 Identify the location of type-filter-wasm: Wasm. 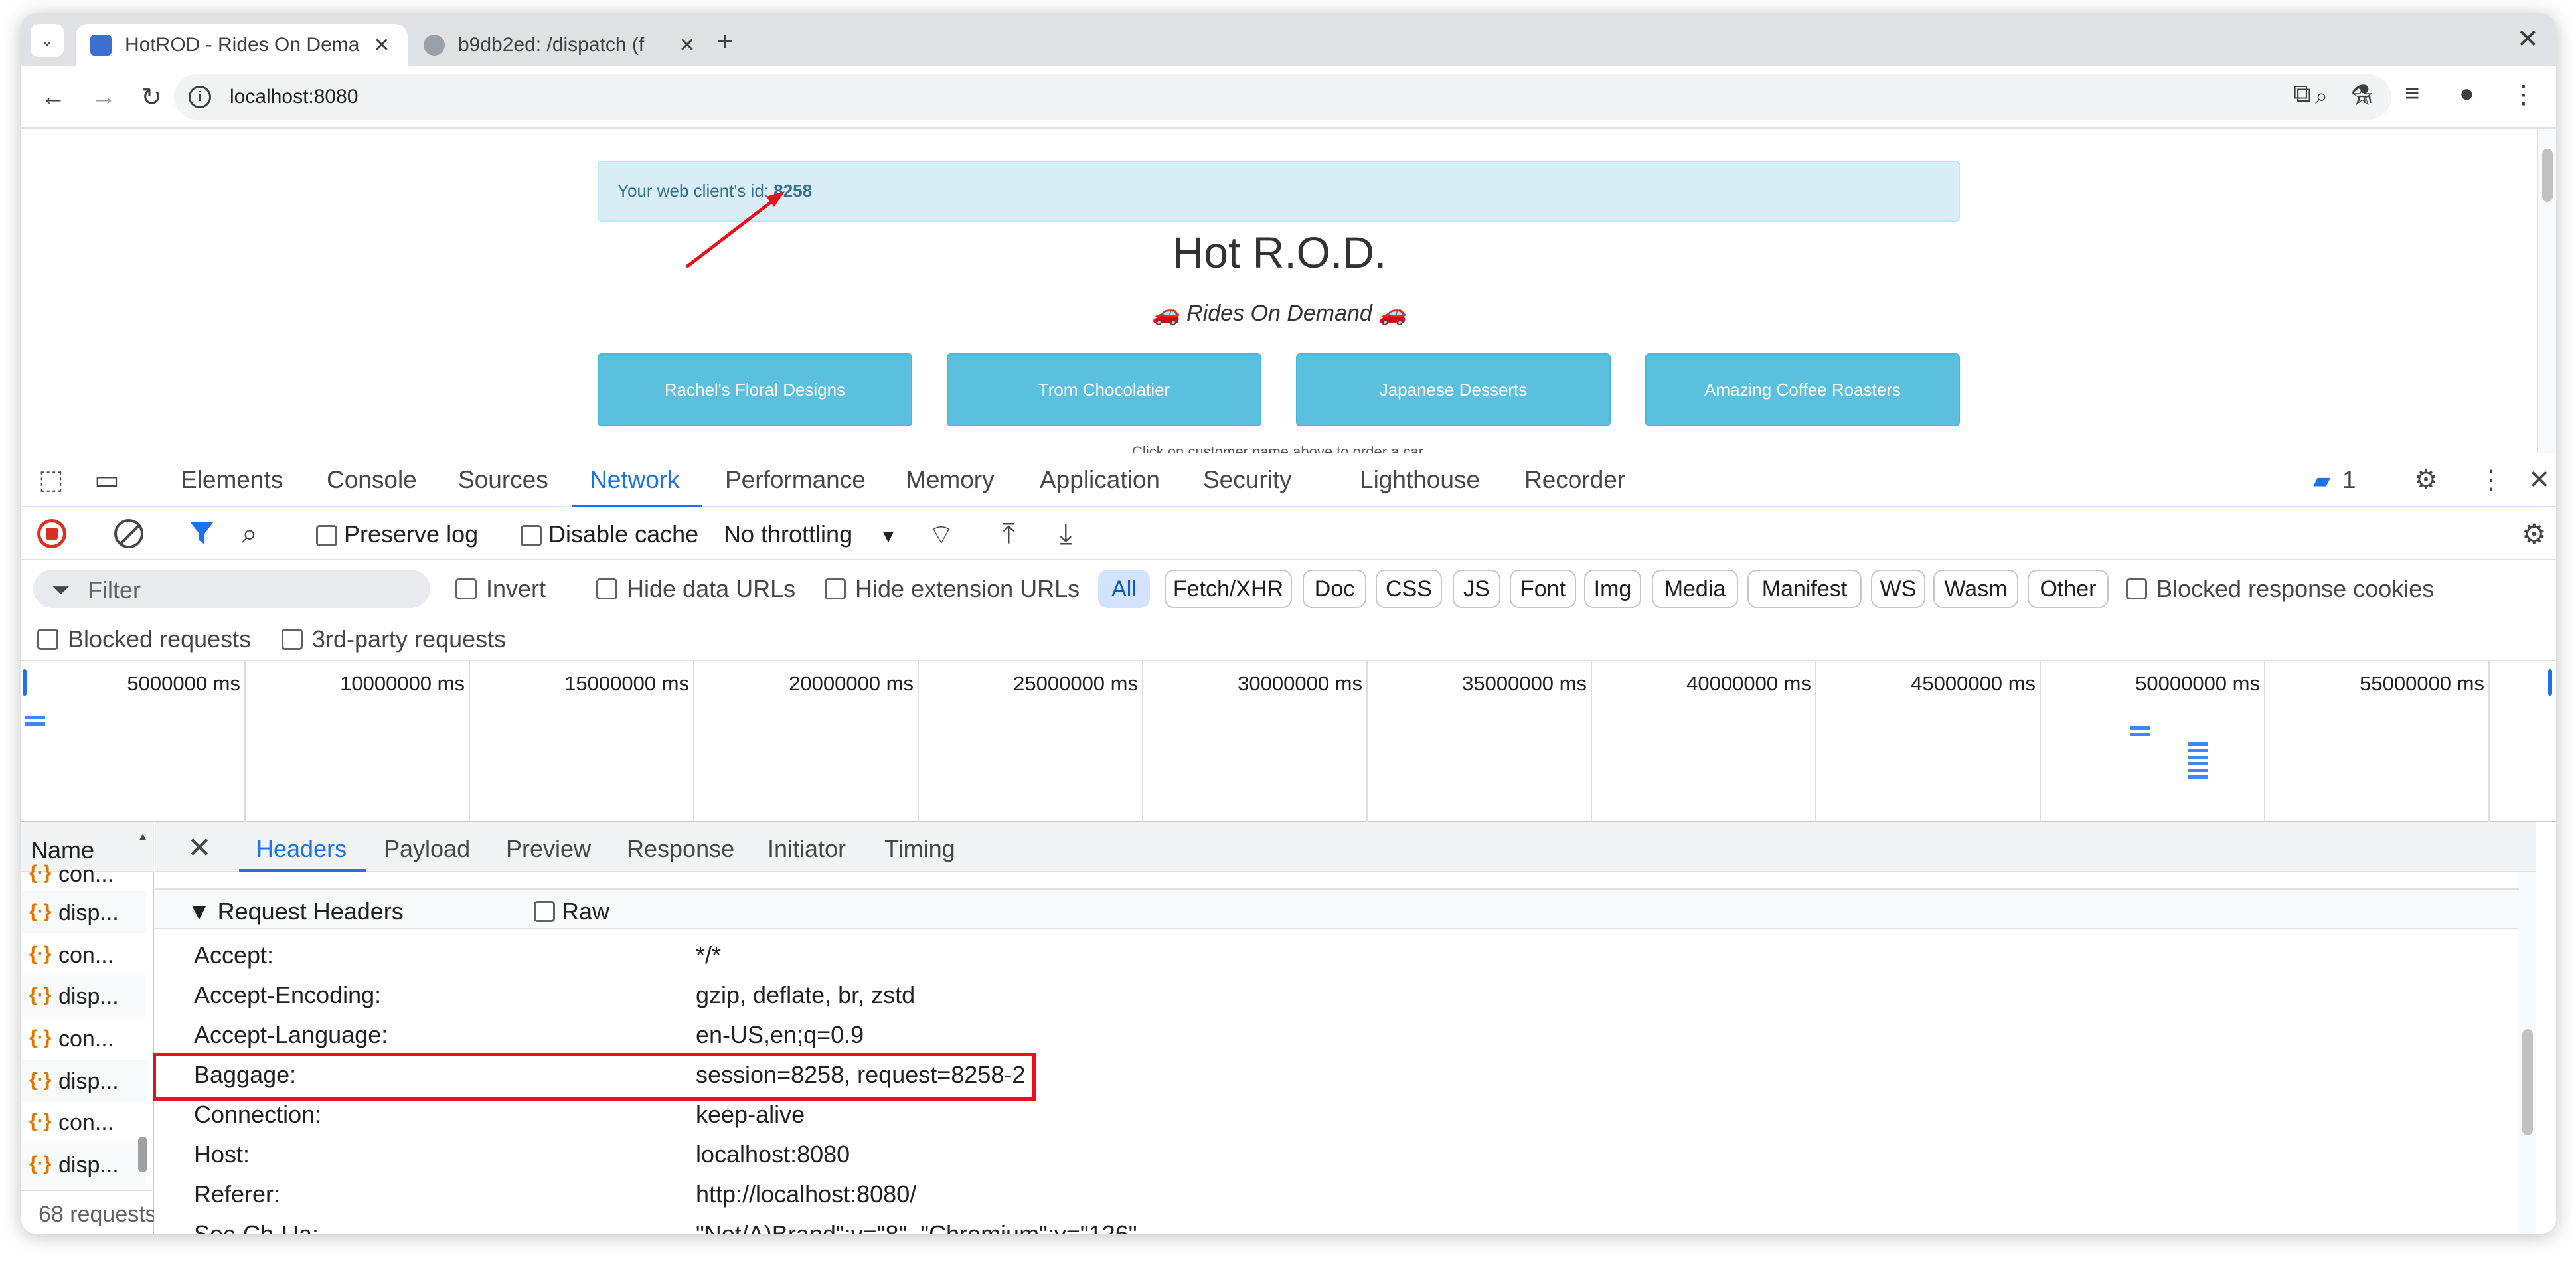
(1975, 589).